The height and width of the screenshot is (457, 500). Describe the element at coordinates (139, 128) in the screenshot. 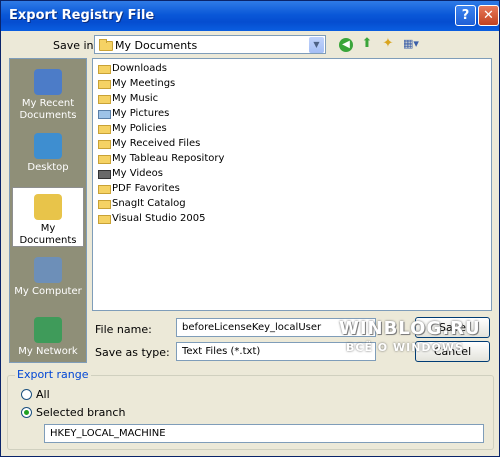

I see `file-name-text: My Policies` at that location.